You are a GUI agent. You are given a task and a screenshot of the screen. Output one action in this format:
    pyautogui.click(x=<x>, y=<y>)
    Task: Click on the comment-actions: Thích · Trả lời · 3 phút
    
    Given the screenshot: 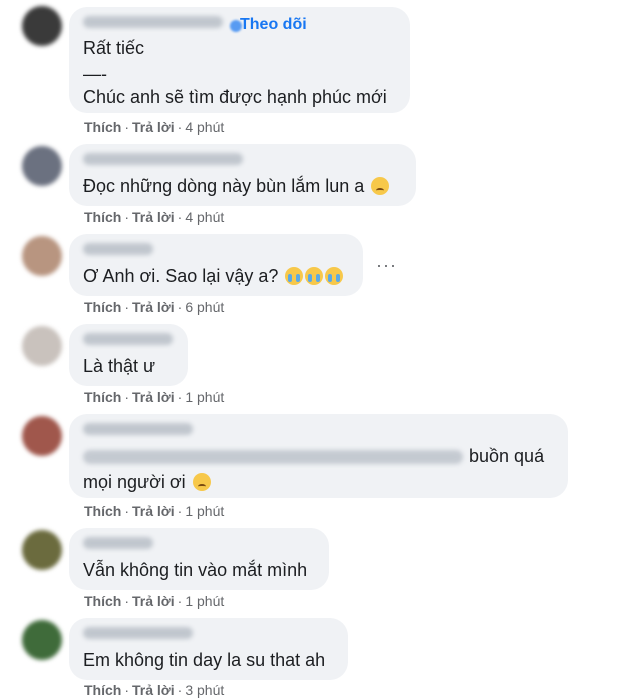 What is the action you would take?
    pyautogui.click(x=154, y=690)
    